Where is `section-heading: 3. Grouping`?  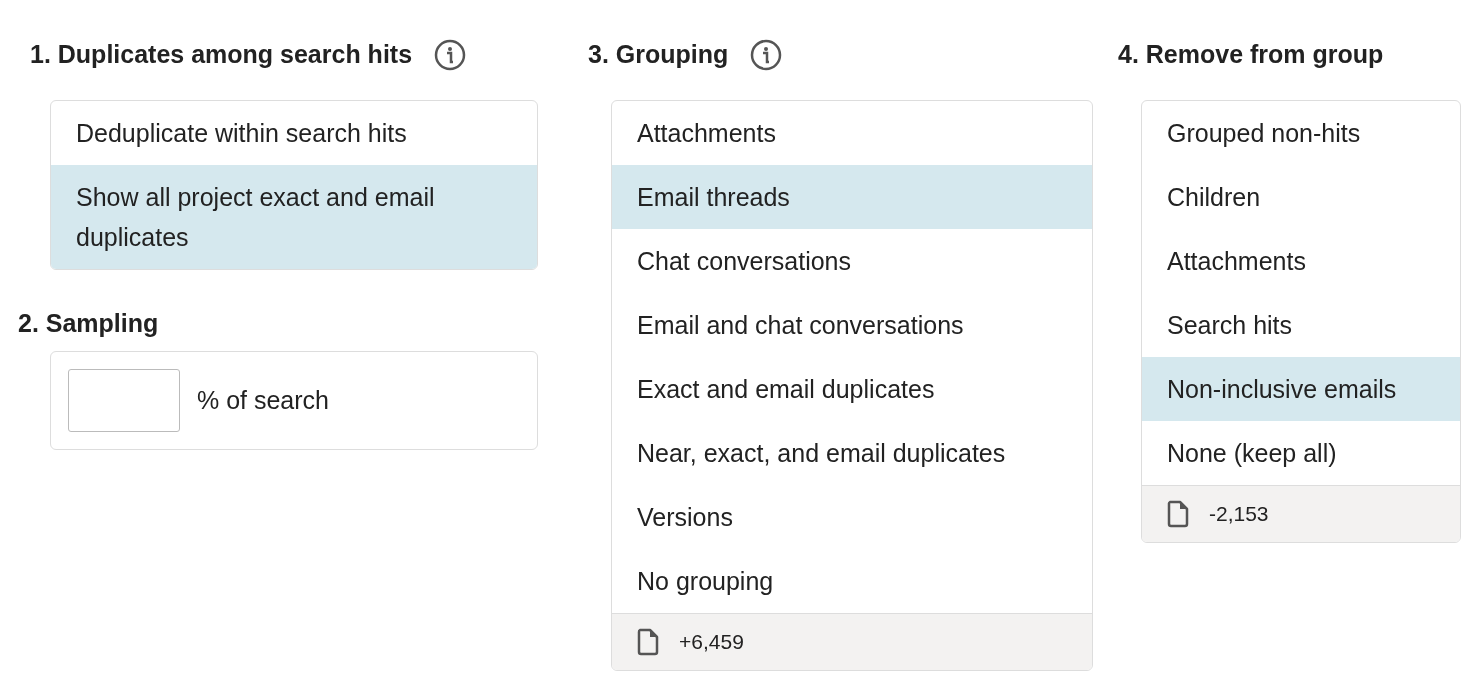
section-heading: 3. Grouping is located at coordinates (658, 55).